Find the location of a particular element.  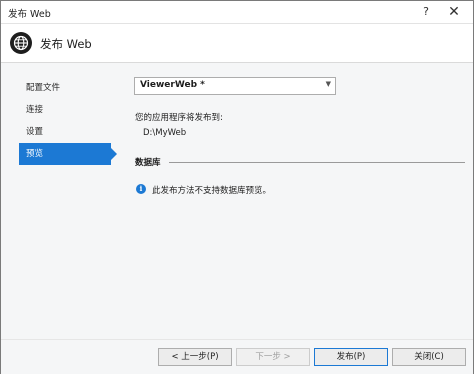

nav-item-preview: 预览 is located at coordinates (68, 154).